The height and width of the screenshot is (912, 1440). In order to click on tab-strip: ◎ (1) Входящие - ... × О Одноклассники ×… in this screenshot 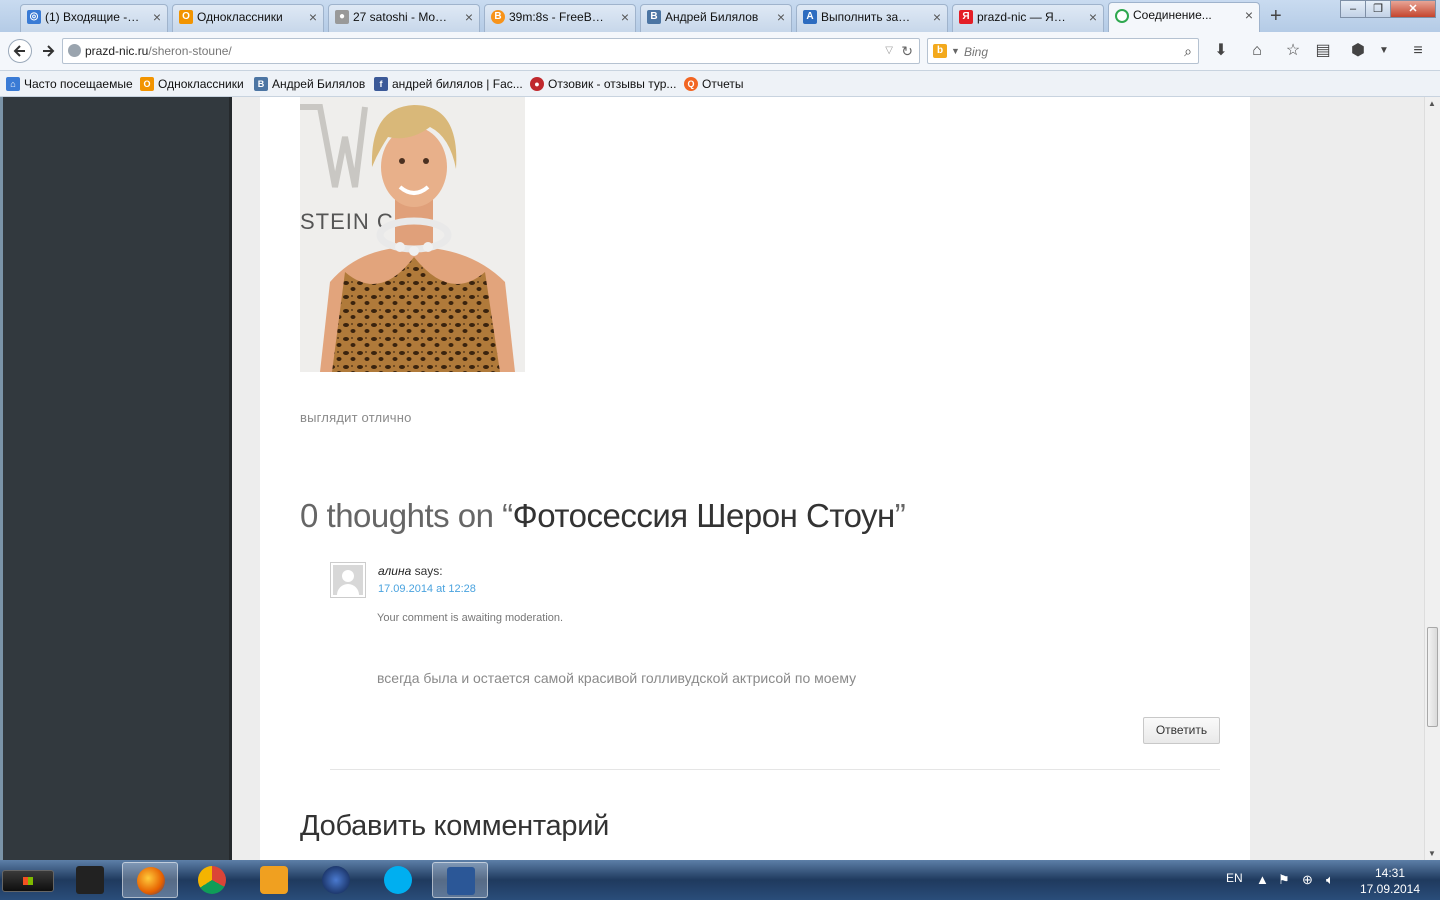, I will do `click(720, 16)`.